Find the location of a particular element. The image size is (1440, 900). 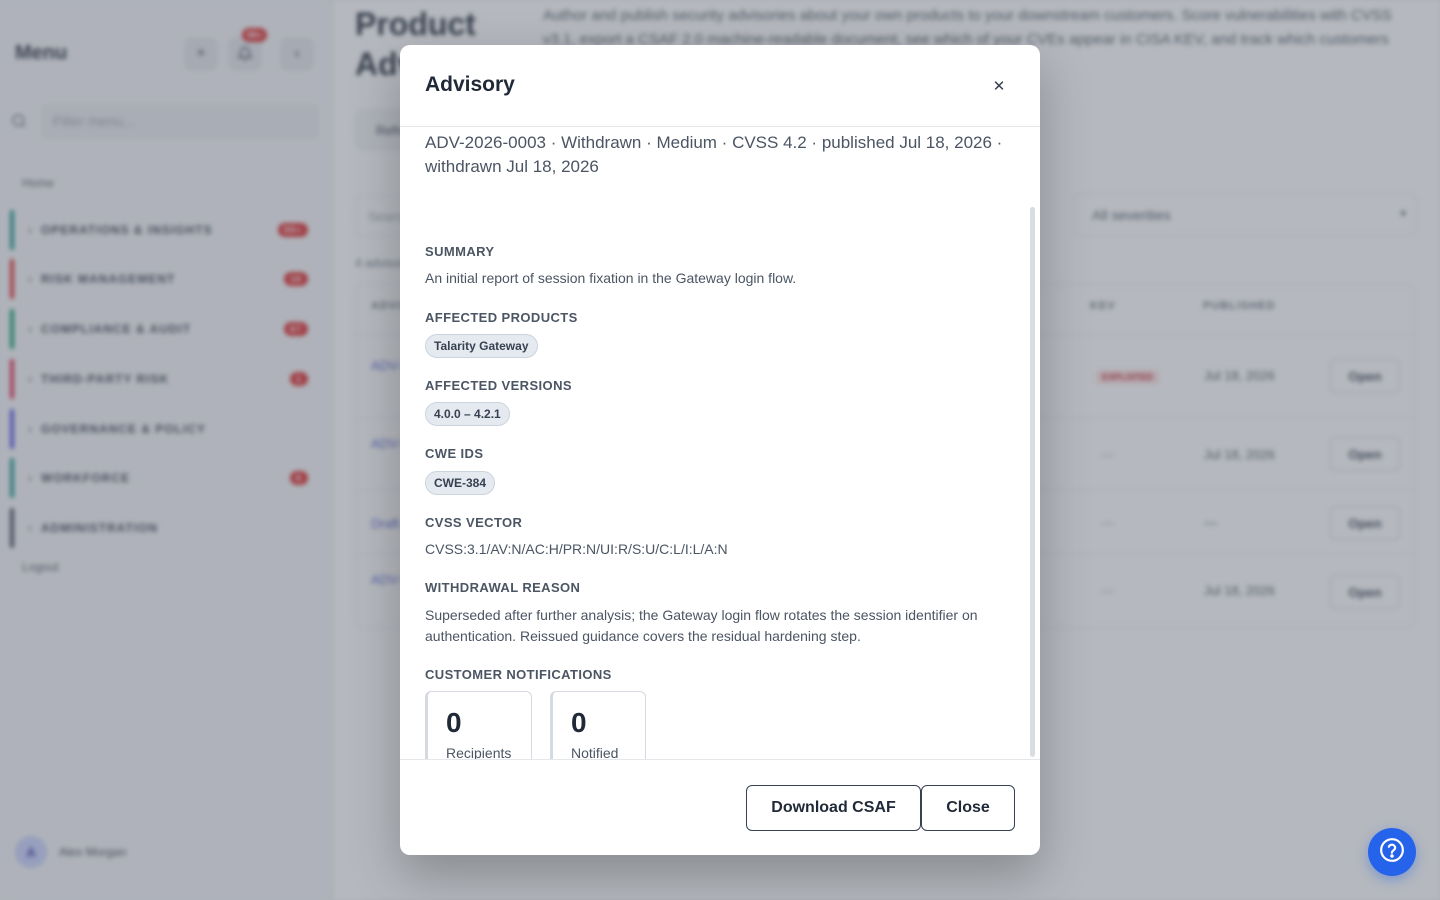

close-button: Close is located at coordinates (968, 808).